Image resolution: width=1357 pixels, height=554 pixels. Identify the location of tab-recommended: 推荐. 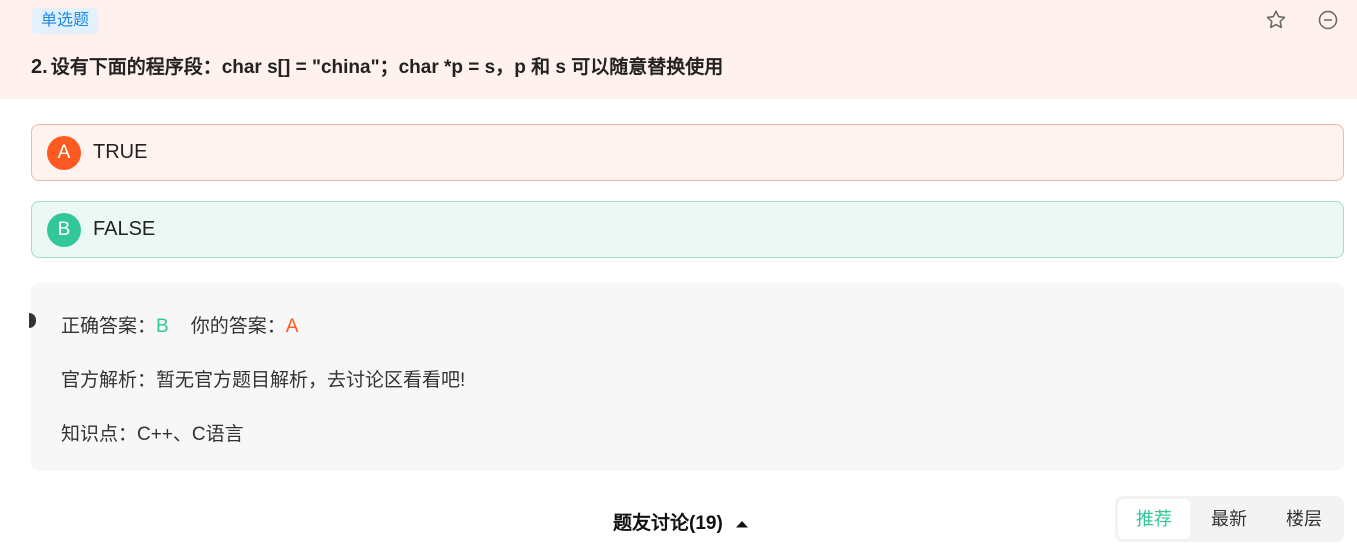
(1154, 519).